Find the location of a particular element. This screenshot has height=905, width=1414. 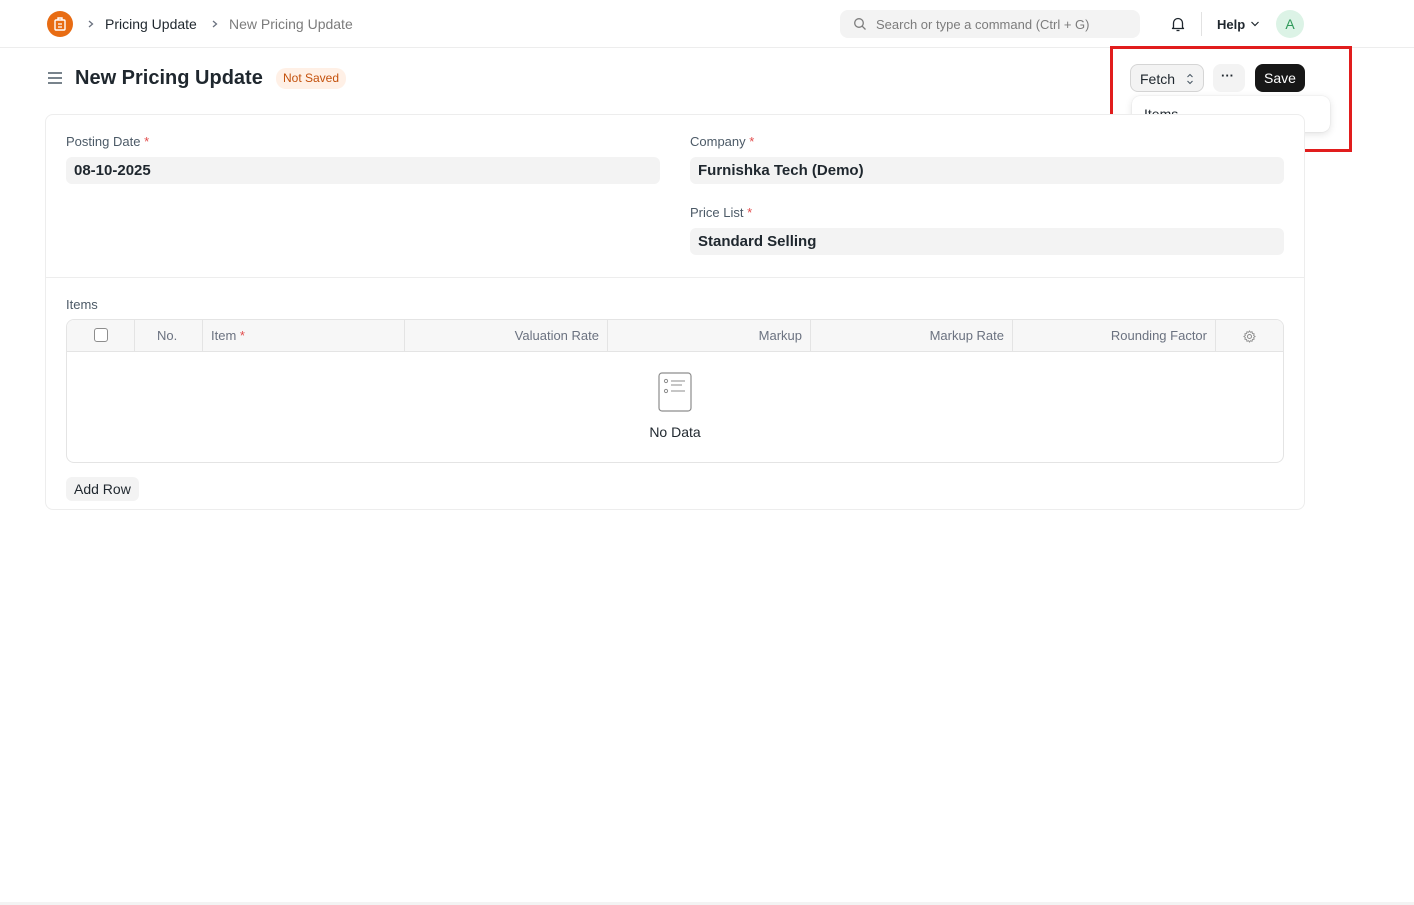

breadcrumb-new-pricing-update: New Pricing Update is located at coordinates (291, 24).